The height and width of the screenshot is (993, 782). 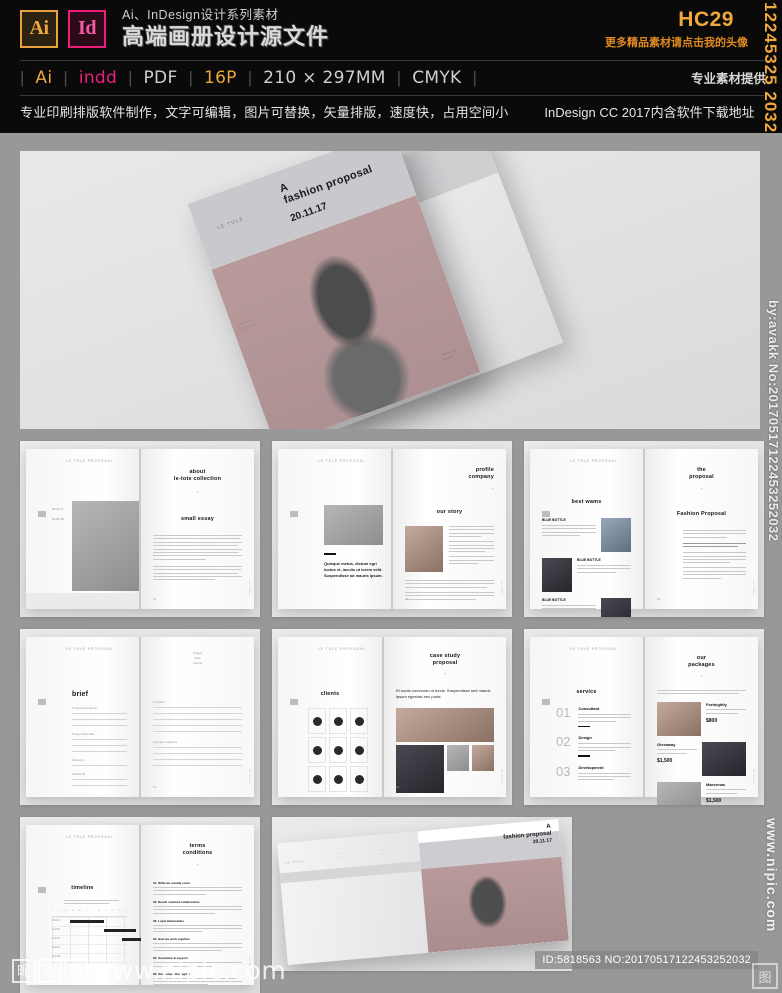 I want to click on spread-heading-line1: the, so click(x=701, y=470).